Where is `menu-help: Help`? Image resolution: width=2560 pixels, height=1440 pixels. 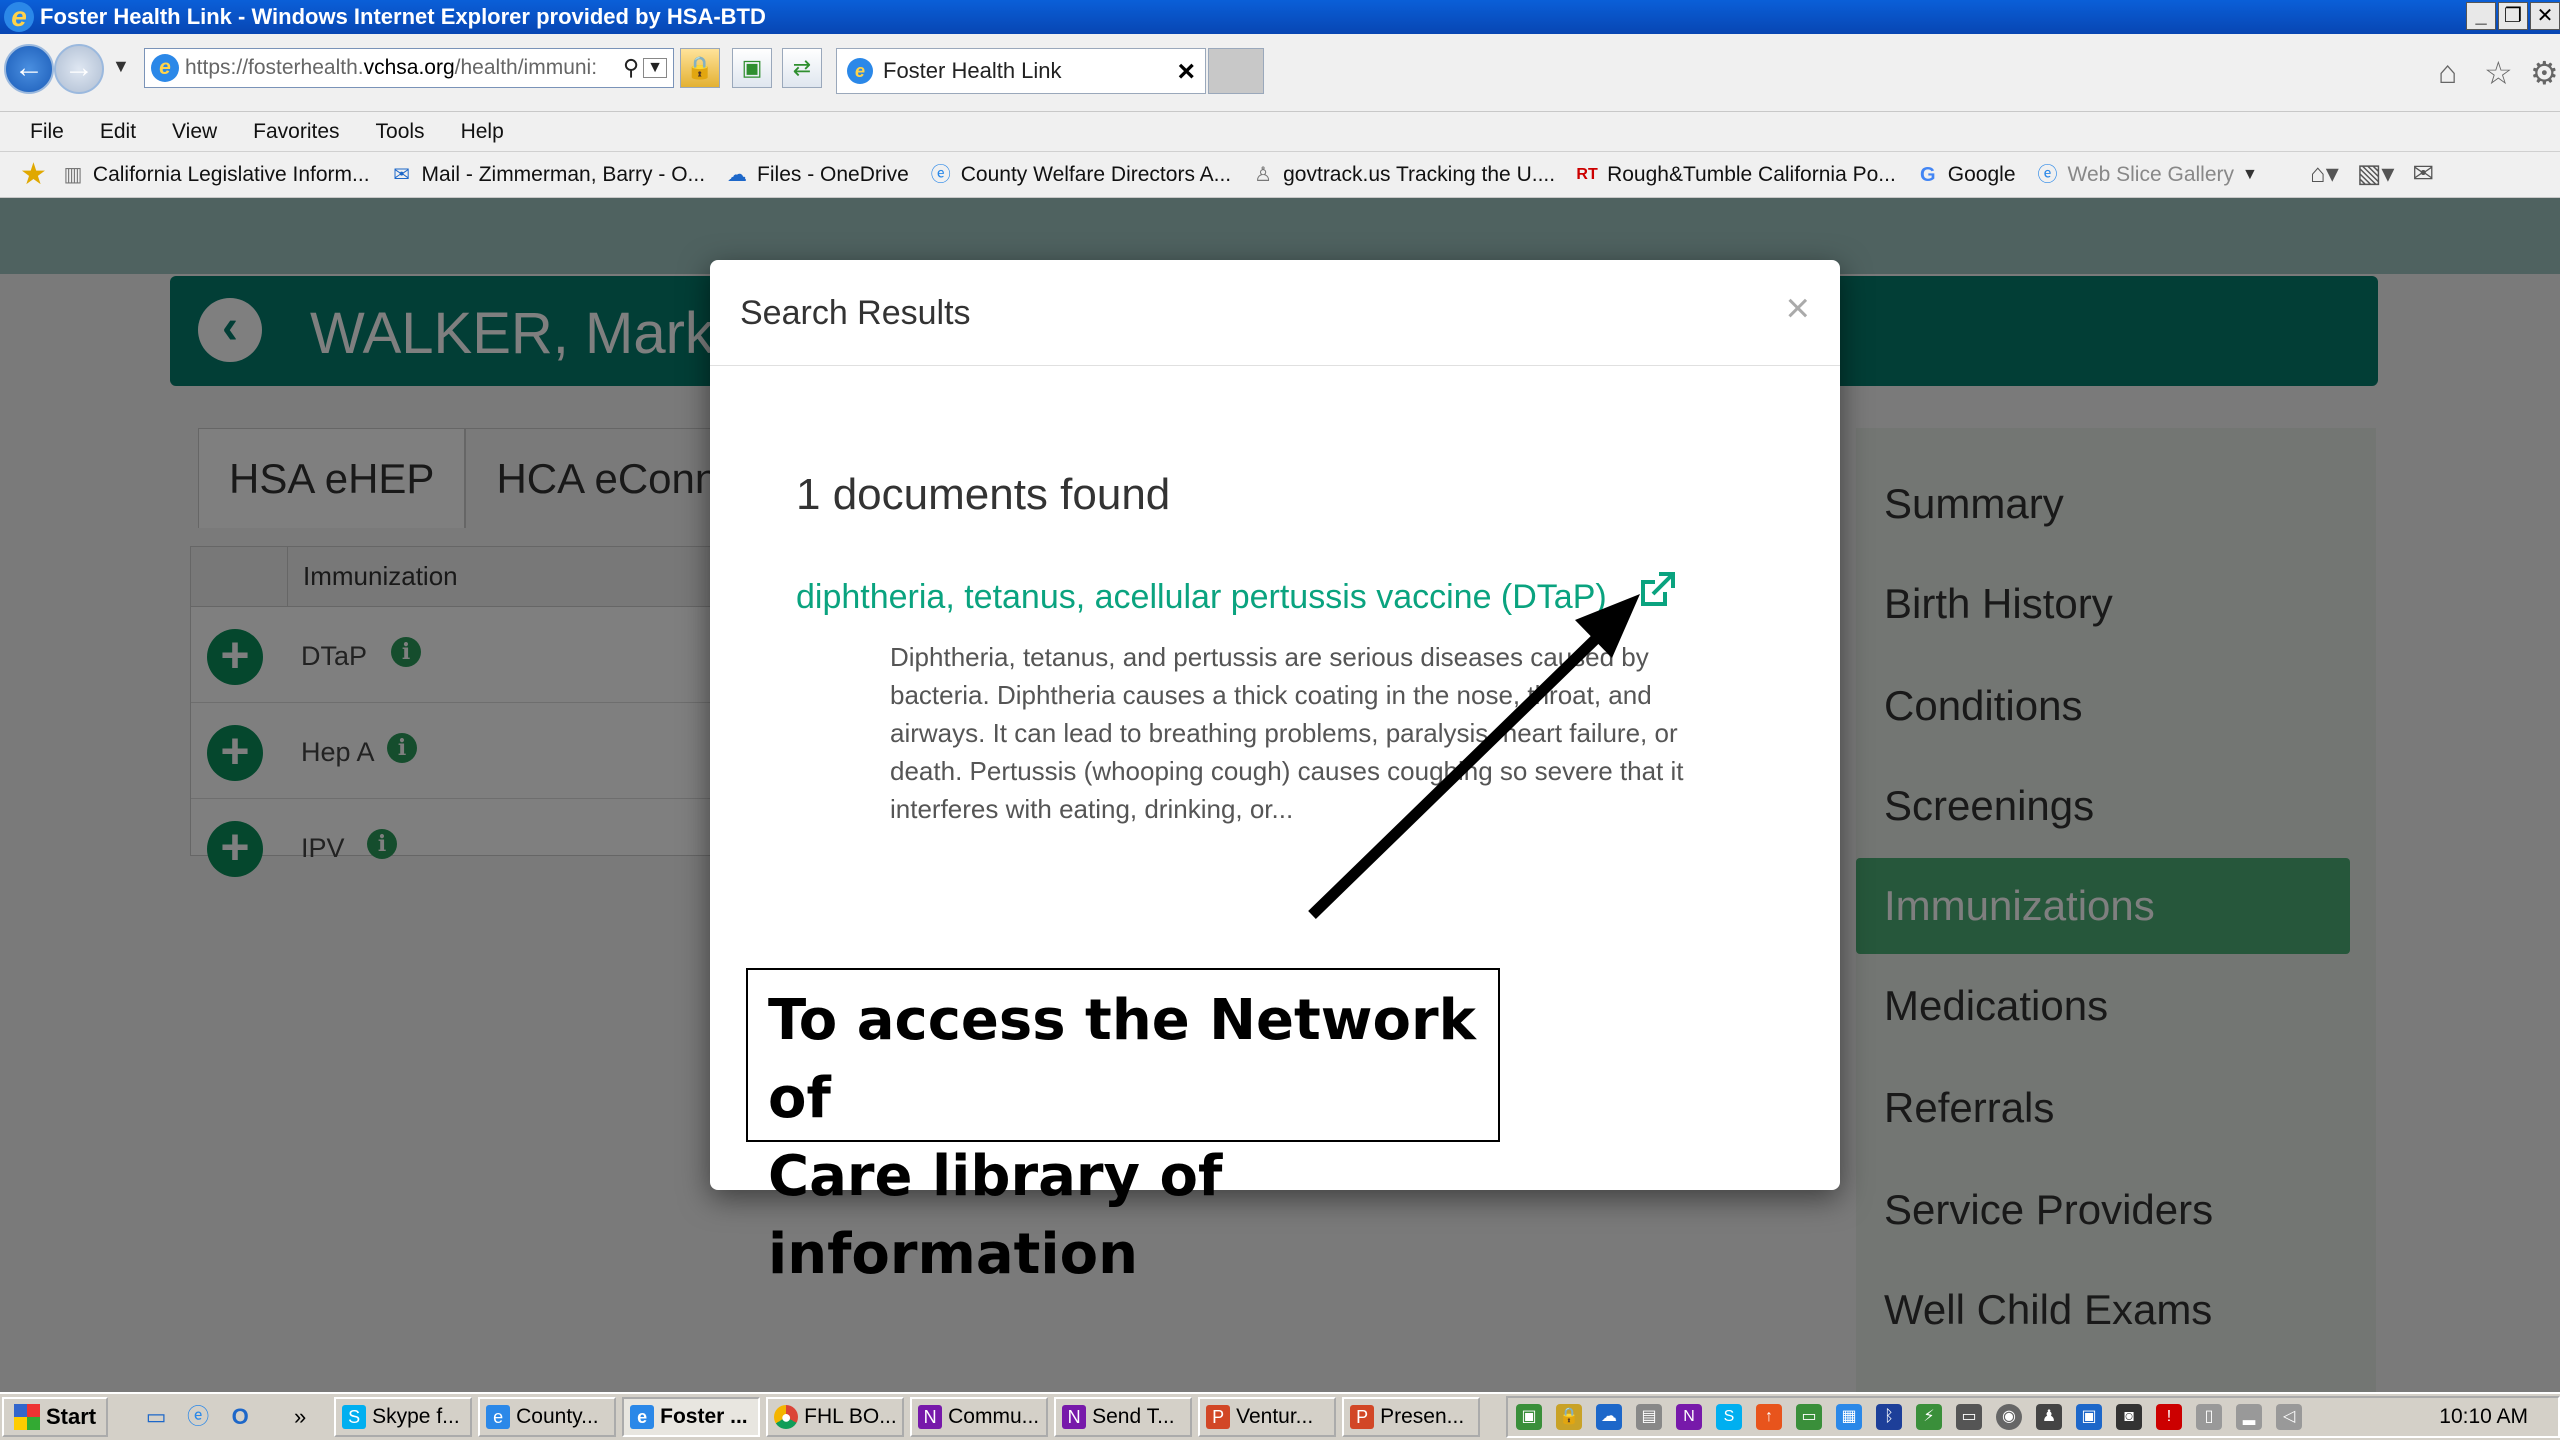
menu-help: Help is located at coordinates (482, 132).